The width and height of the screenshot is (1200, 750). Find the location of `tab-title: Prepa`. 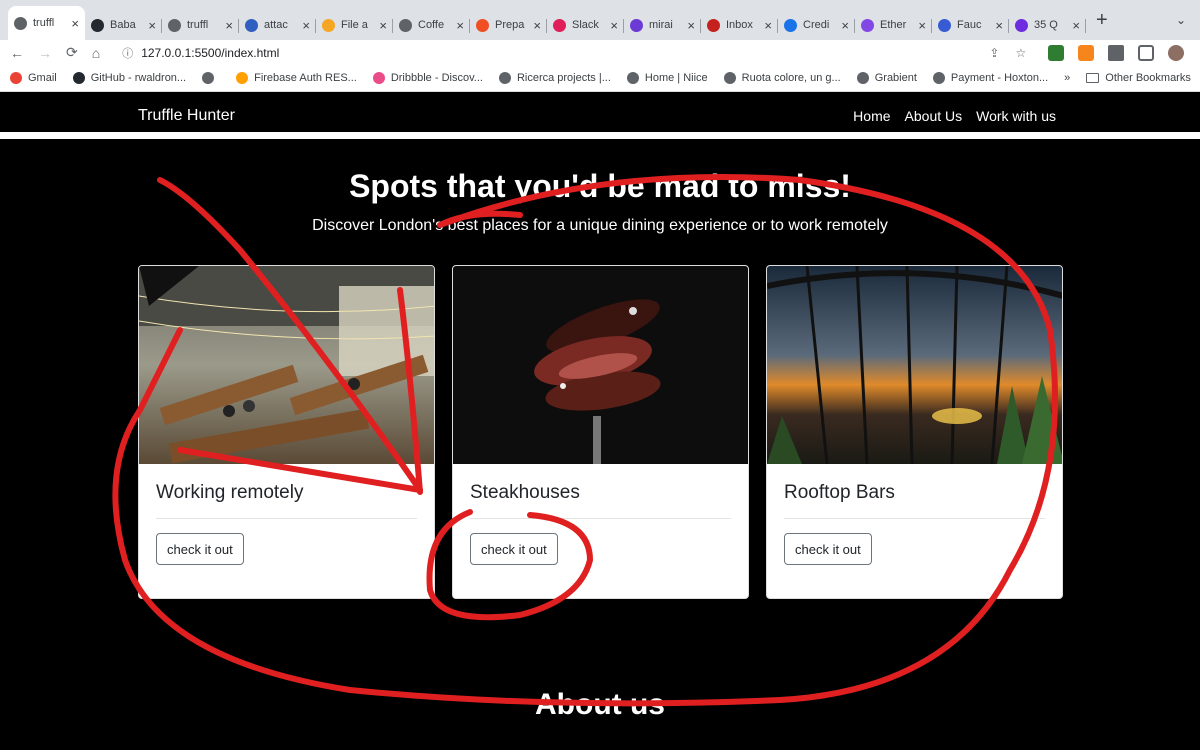

tab-title: Prepa is located at coordinates (510, 25).